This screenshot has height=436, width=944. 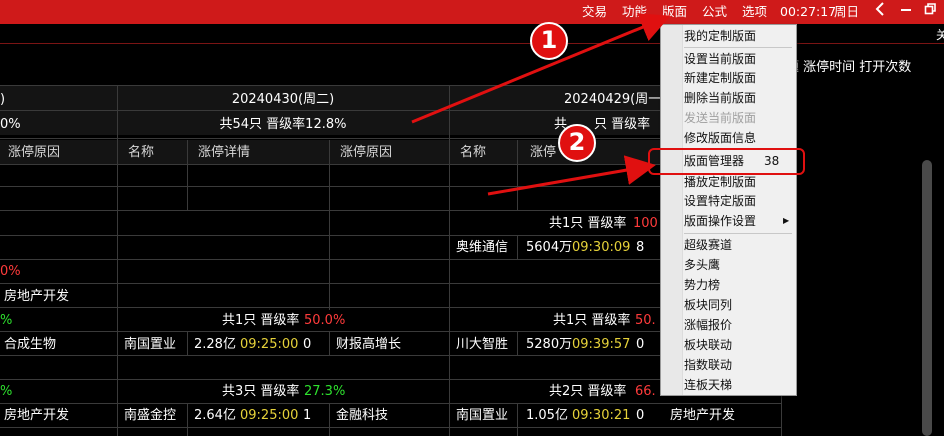 I want to click on step-badge-1: 1, so click(x=549, y=41).